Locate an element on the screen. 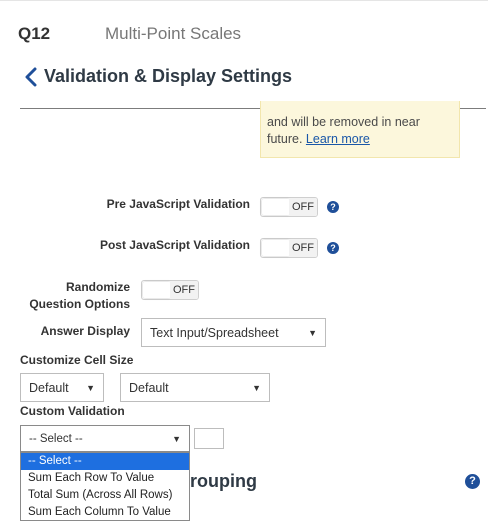 Image resolution: width=488 pixels, height=527 pixels. pre-js-validation-label: Pre JavaScript Validation is located at coordinates (178, 204).